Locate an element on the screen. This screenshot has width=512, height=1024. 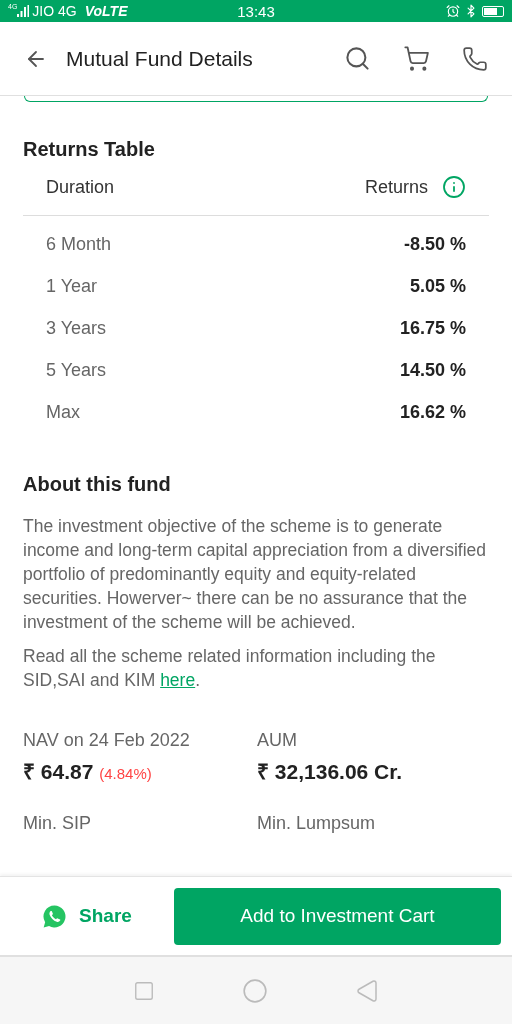
duration-cell: 6 Month is located at coordinates (79, 244).